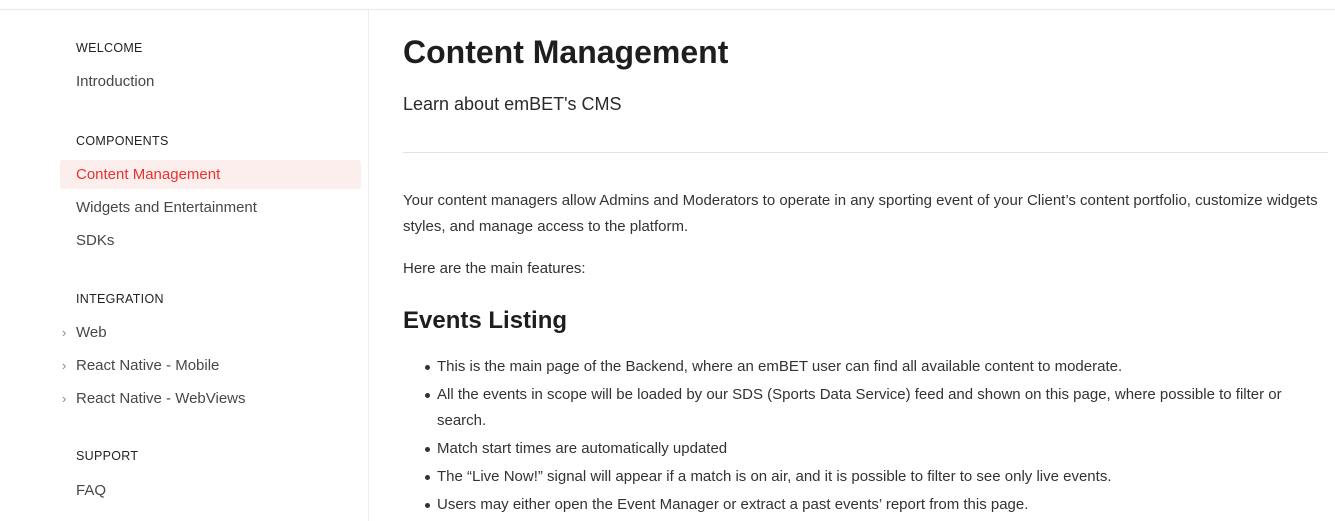  I want to click on features-intro: Here are the main features:, so click(494, 268).